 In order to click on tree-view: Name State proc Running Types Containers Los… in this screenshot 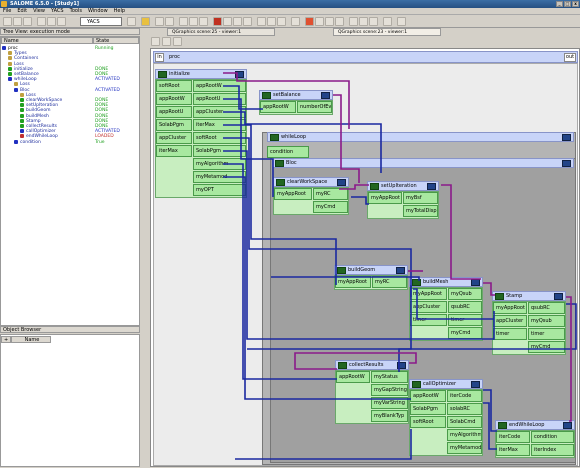, I will do `click(70, 181)`.